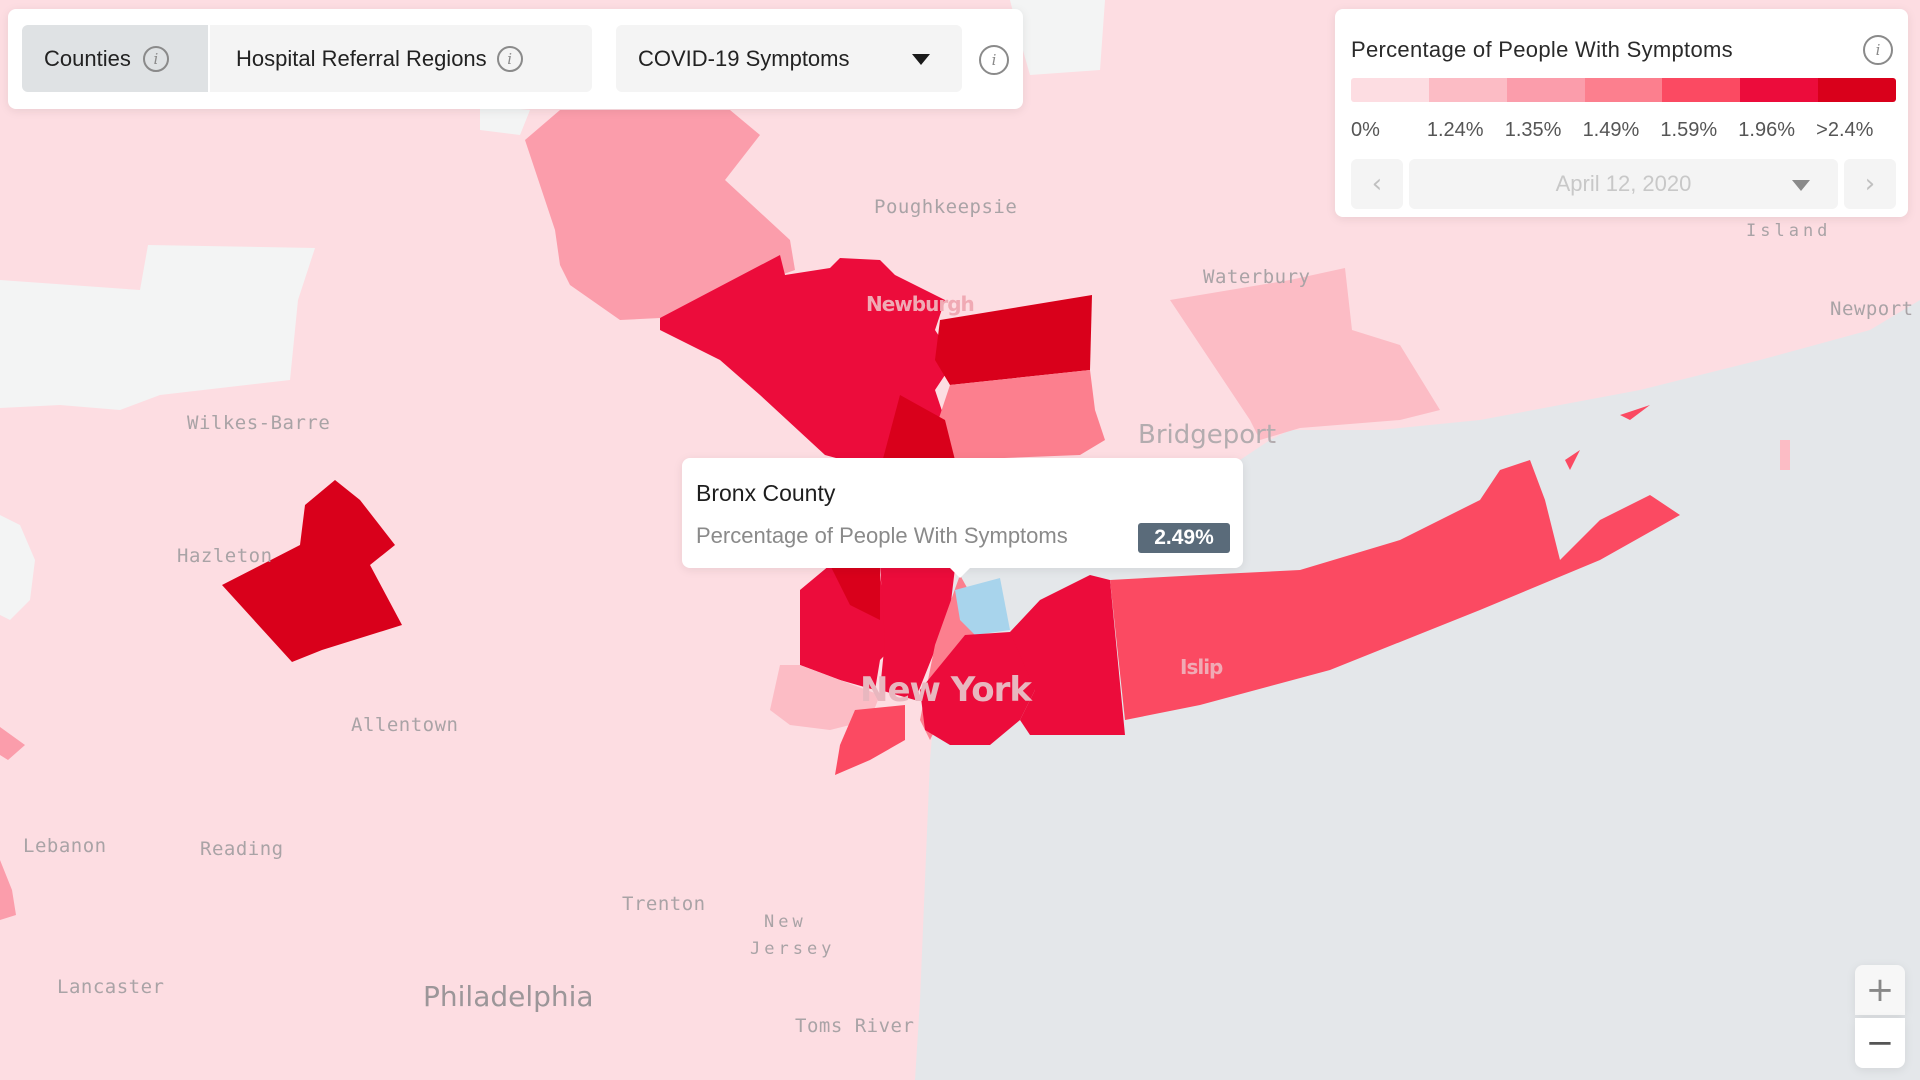 This screenshot has height=1080, width=1920. What do you see at coordinates (87, 58) in the screenshot?
I see `tab-counties-label: Counties` at bounding box center [87, 58].